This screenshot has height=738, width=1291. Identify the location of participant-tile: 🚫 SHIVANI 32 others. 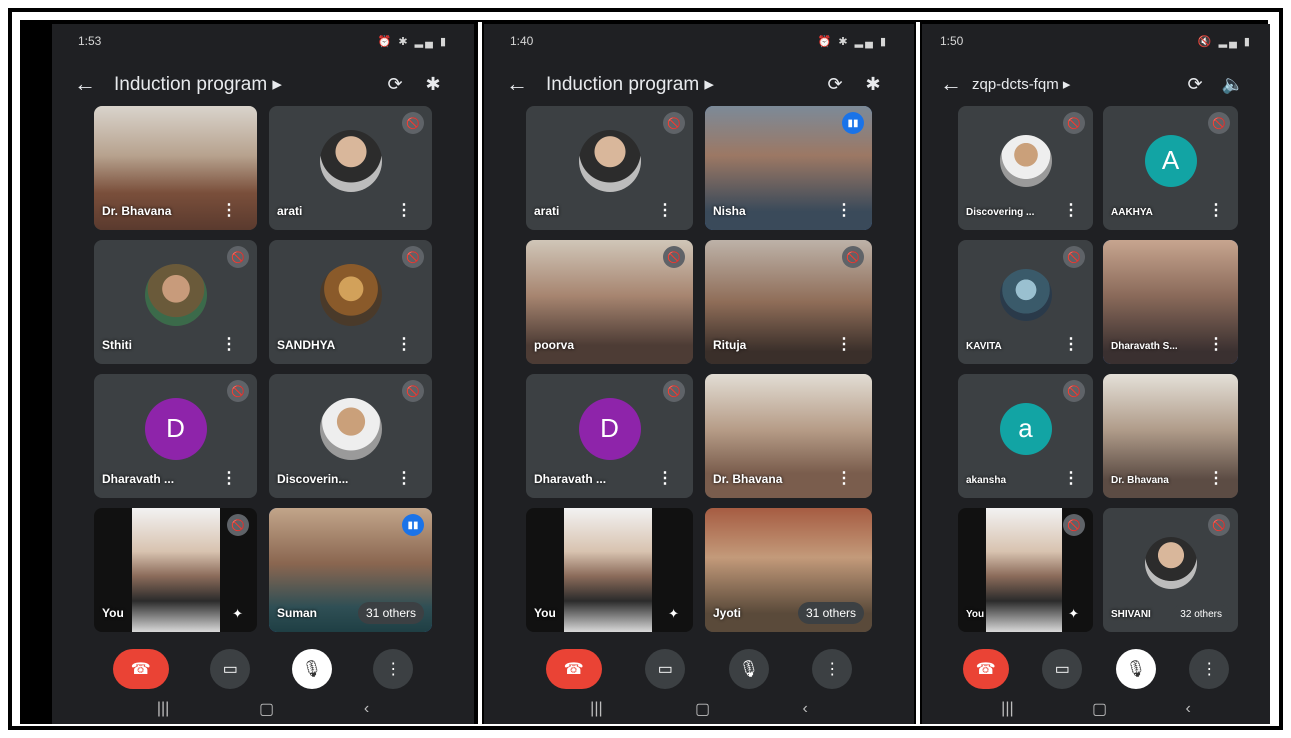
(1170, 570).